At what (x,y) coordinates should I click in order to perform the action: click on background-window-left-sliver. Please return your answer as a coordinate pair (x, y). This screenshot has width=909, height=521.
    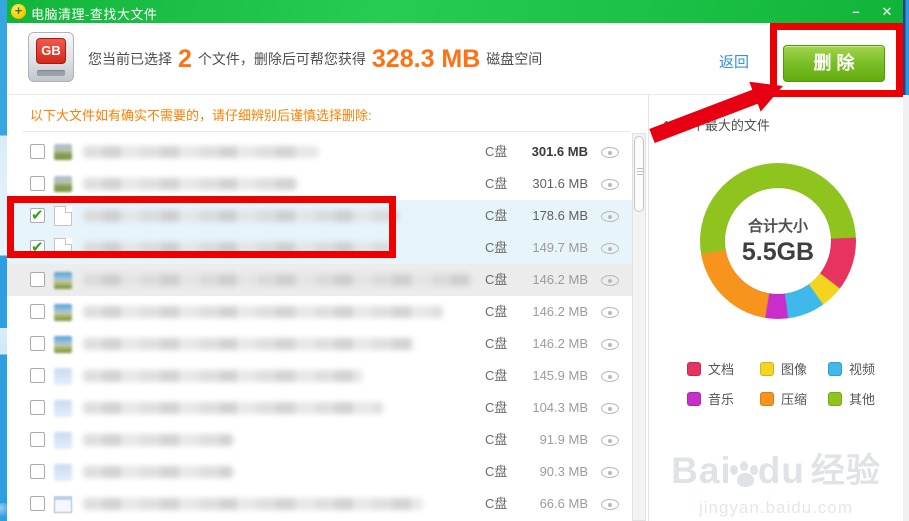
    Looking at the image, I should click on (3, 260).